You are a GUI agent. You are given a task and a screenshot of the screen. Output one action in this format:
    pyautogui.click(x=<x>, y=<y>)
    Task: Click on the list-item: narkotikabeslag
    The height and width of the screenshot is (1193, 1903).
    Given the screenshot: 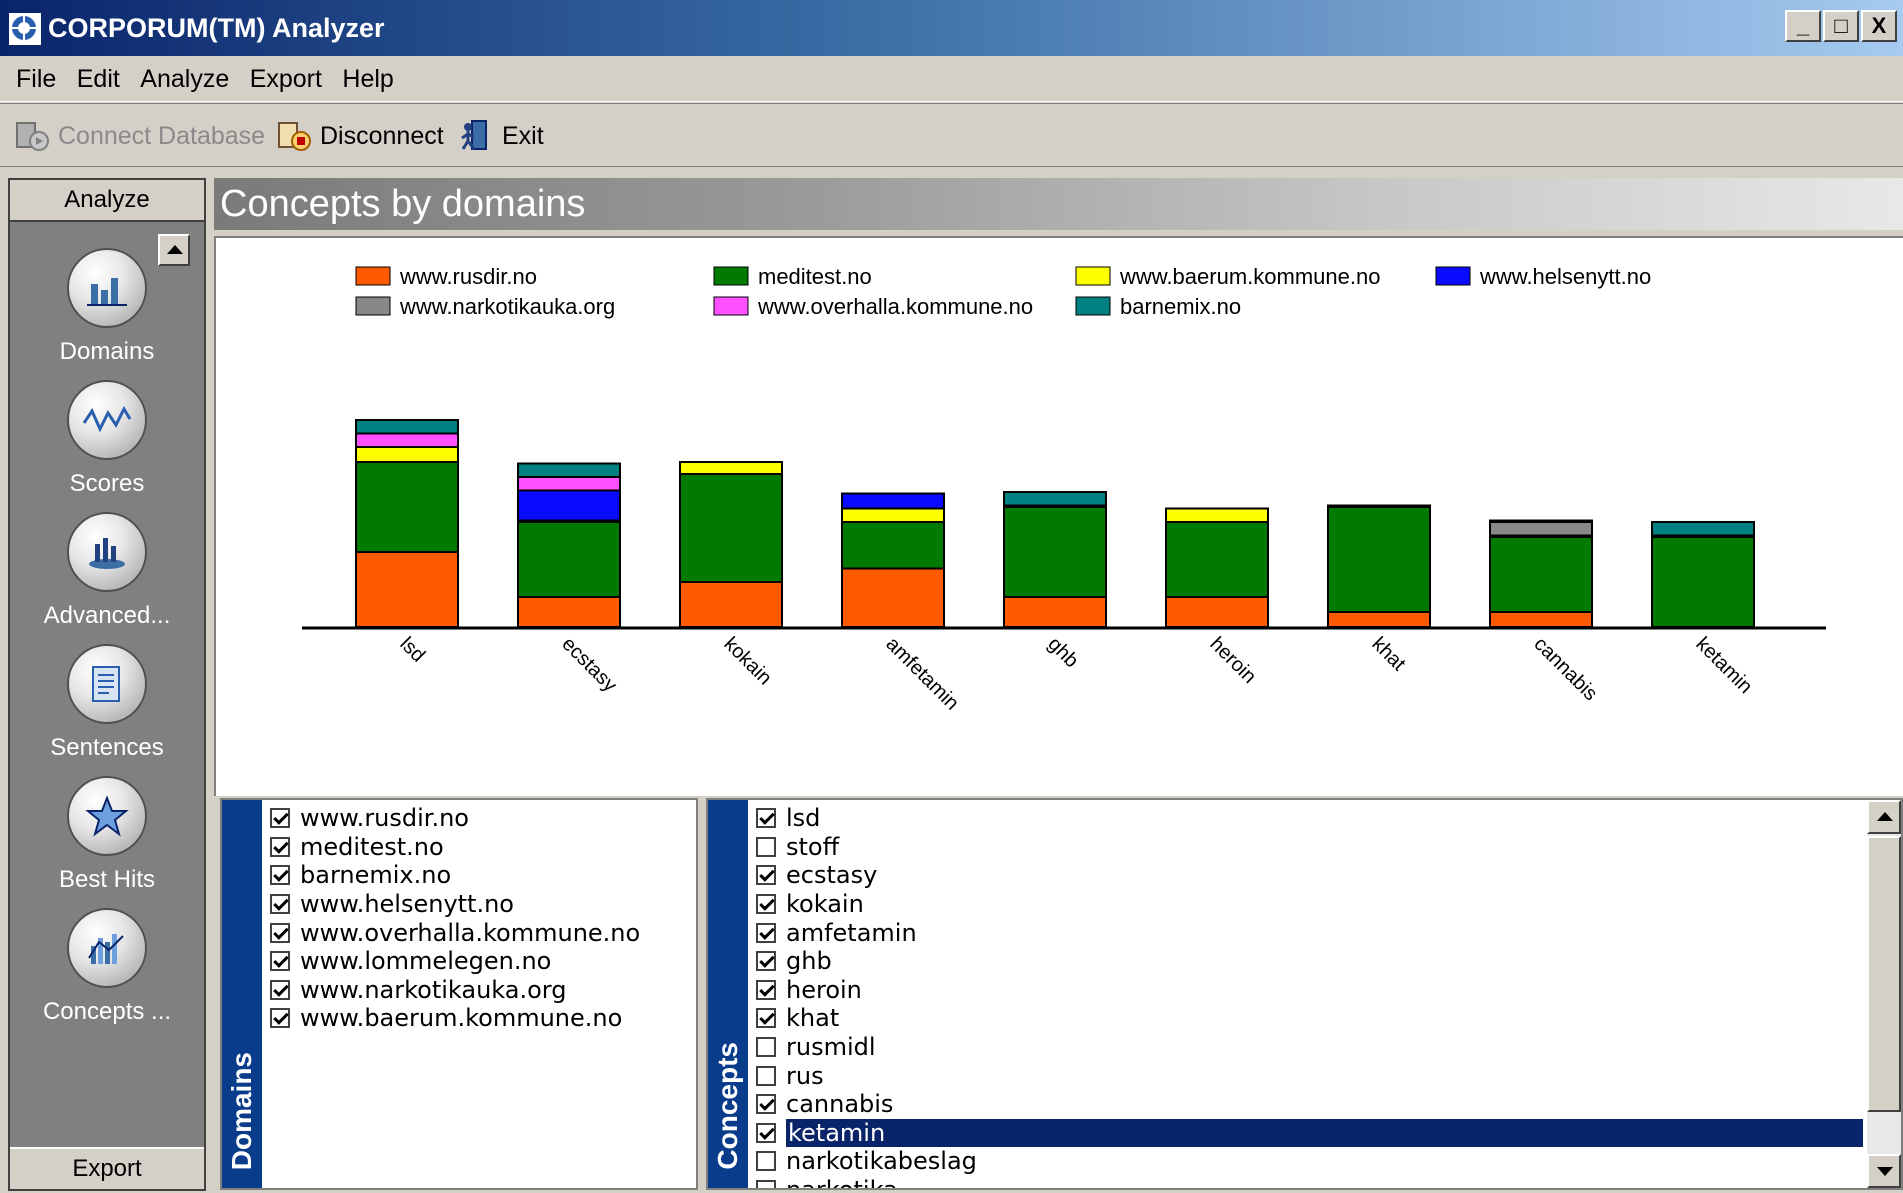 What is the action you would take?
    pyautogui.click(x=1309, y=1161)
    